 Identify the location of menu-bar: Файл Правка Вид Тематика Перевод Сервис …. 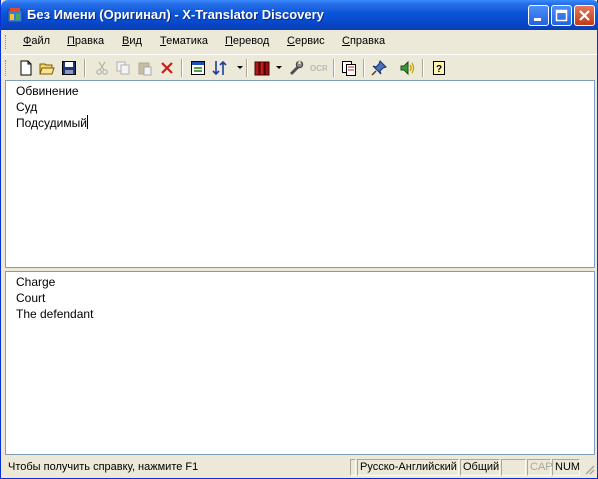
(299, 42).